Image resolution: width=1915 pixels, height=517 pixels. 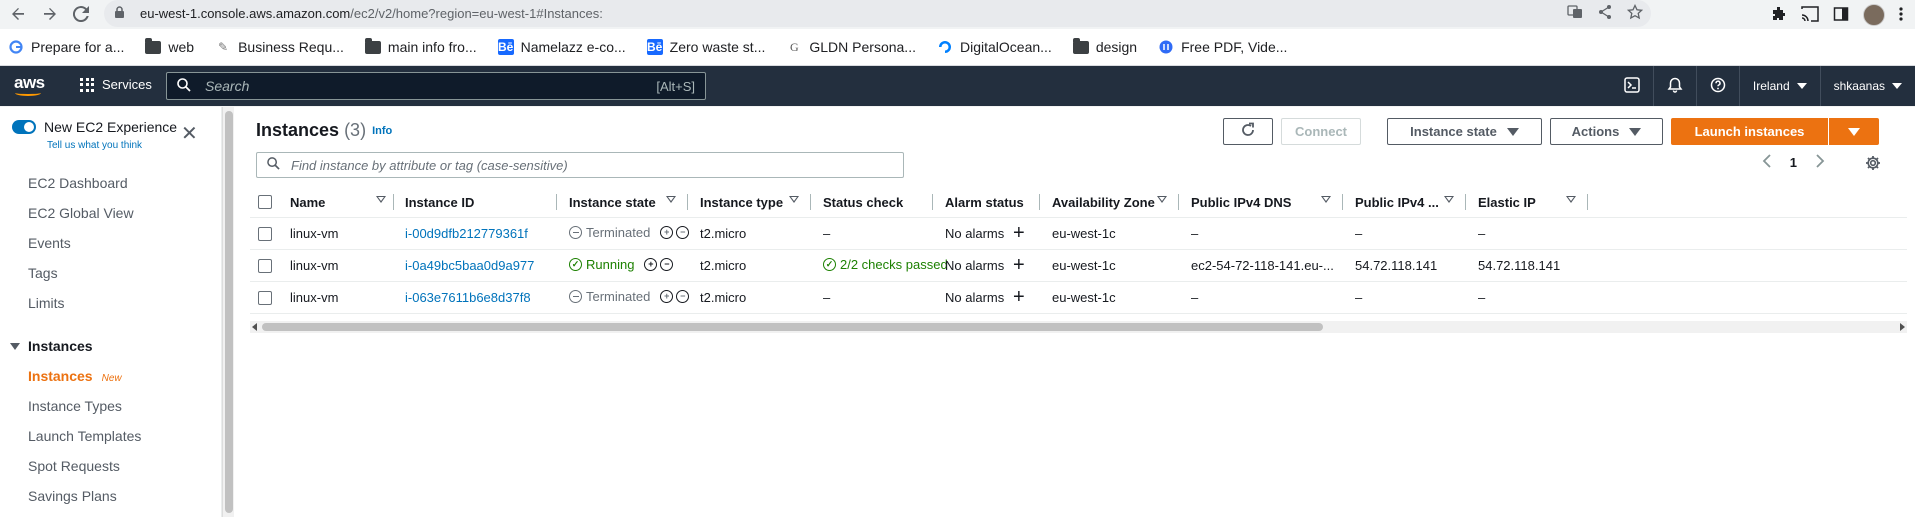 What do you see at coordinates (1779, 15) in the screenshot?
I see `extensions-icon` at bounding box center [1779, 15].